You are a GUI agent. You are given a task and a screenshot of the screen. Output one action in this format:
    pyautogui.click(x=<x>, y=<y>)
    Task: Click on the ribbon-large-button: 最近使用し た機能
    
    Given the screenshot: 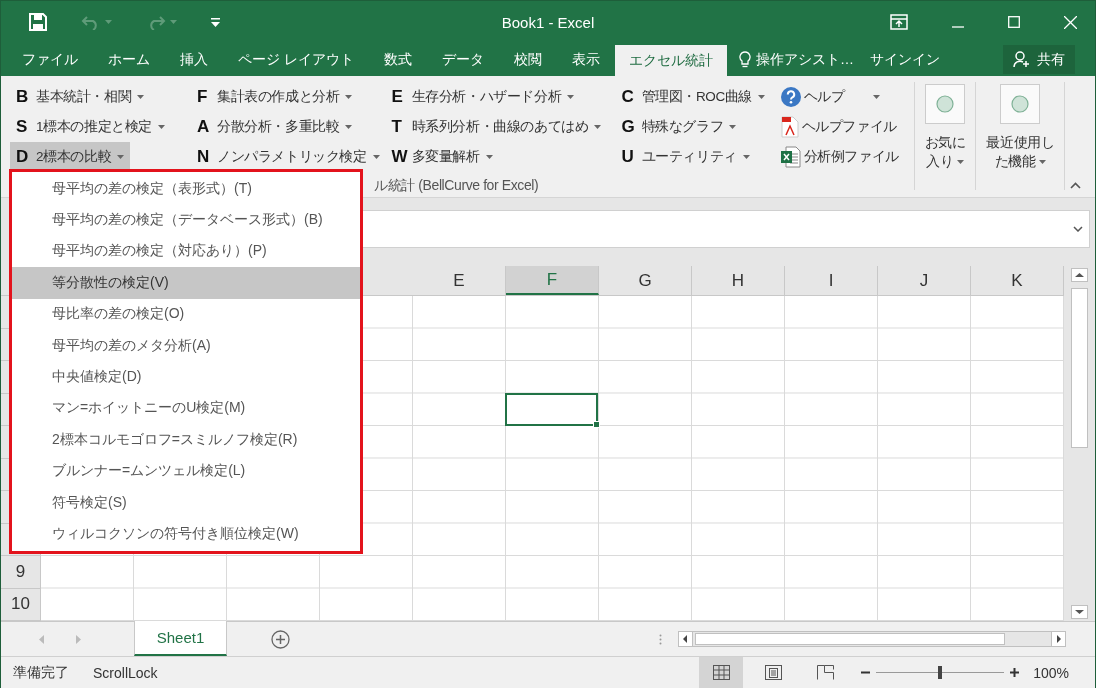 What is the action you would take?
    pyautogui.click(x=1020, y=128)
    